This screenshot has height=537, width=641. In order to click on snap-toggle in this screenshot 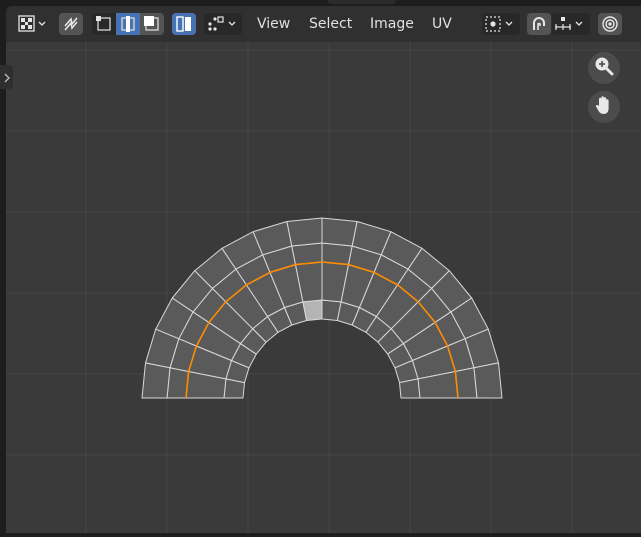, I will do `click(539, 24)`.